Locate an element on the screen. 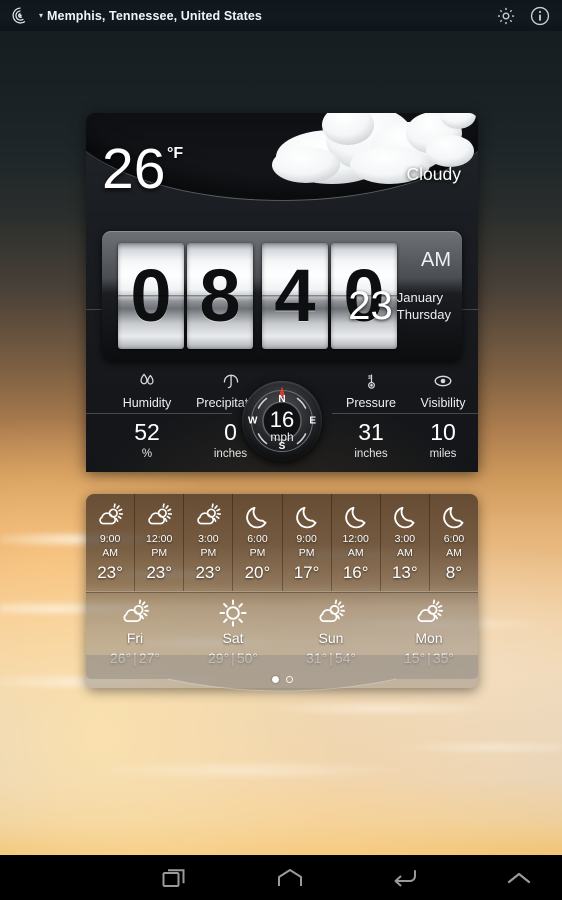  hourly-forecast-cell: 6:00 PM 20° is located at coordinates (258, 542).